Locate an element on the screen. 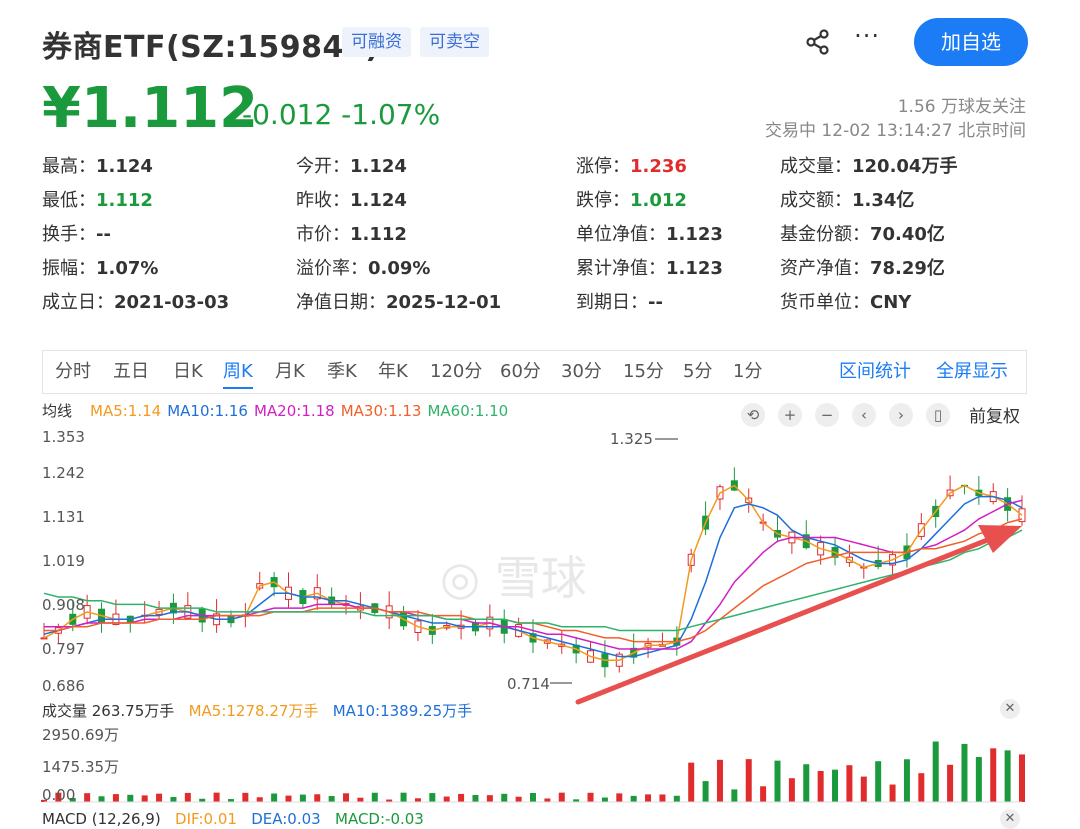 The image size is (1080, 829). macd-label: MACD (12,26,9) is located at coordinates (101, 819).